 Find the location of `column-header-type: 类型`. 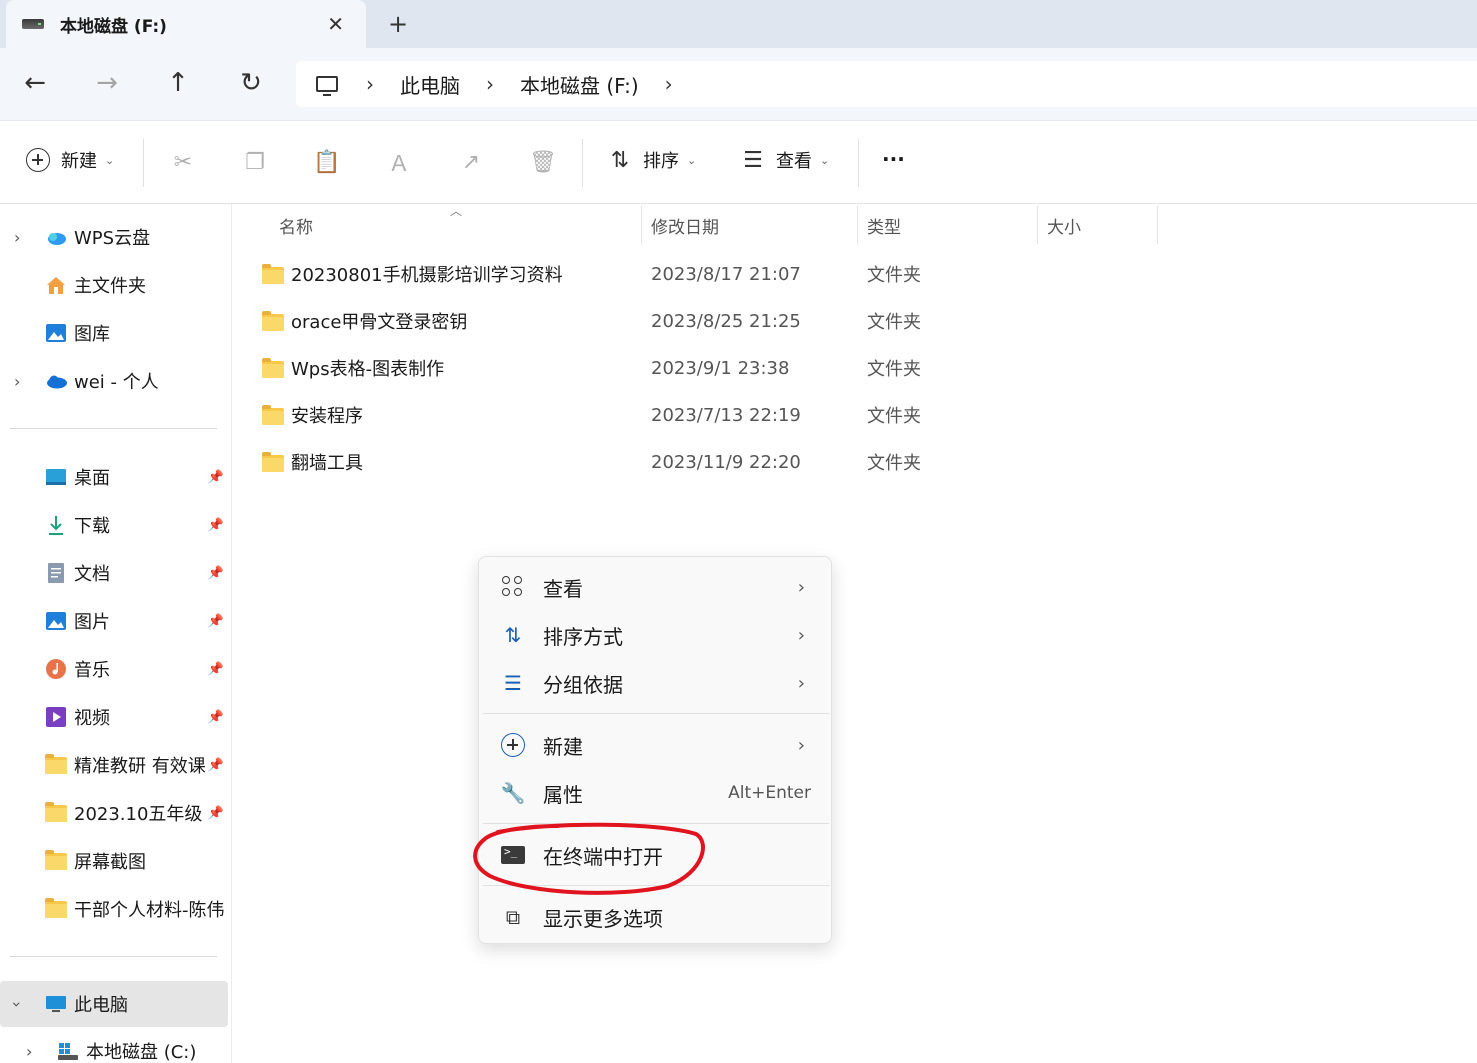

column-header-type: 类型 is located at coordinates (884, 225).